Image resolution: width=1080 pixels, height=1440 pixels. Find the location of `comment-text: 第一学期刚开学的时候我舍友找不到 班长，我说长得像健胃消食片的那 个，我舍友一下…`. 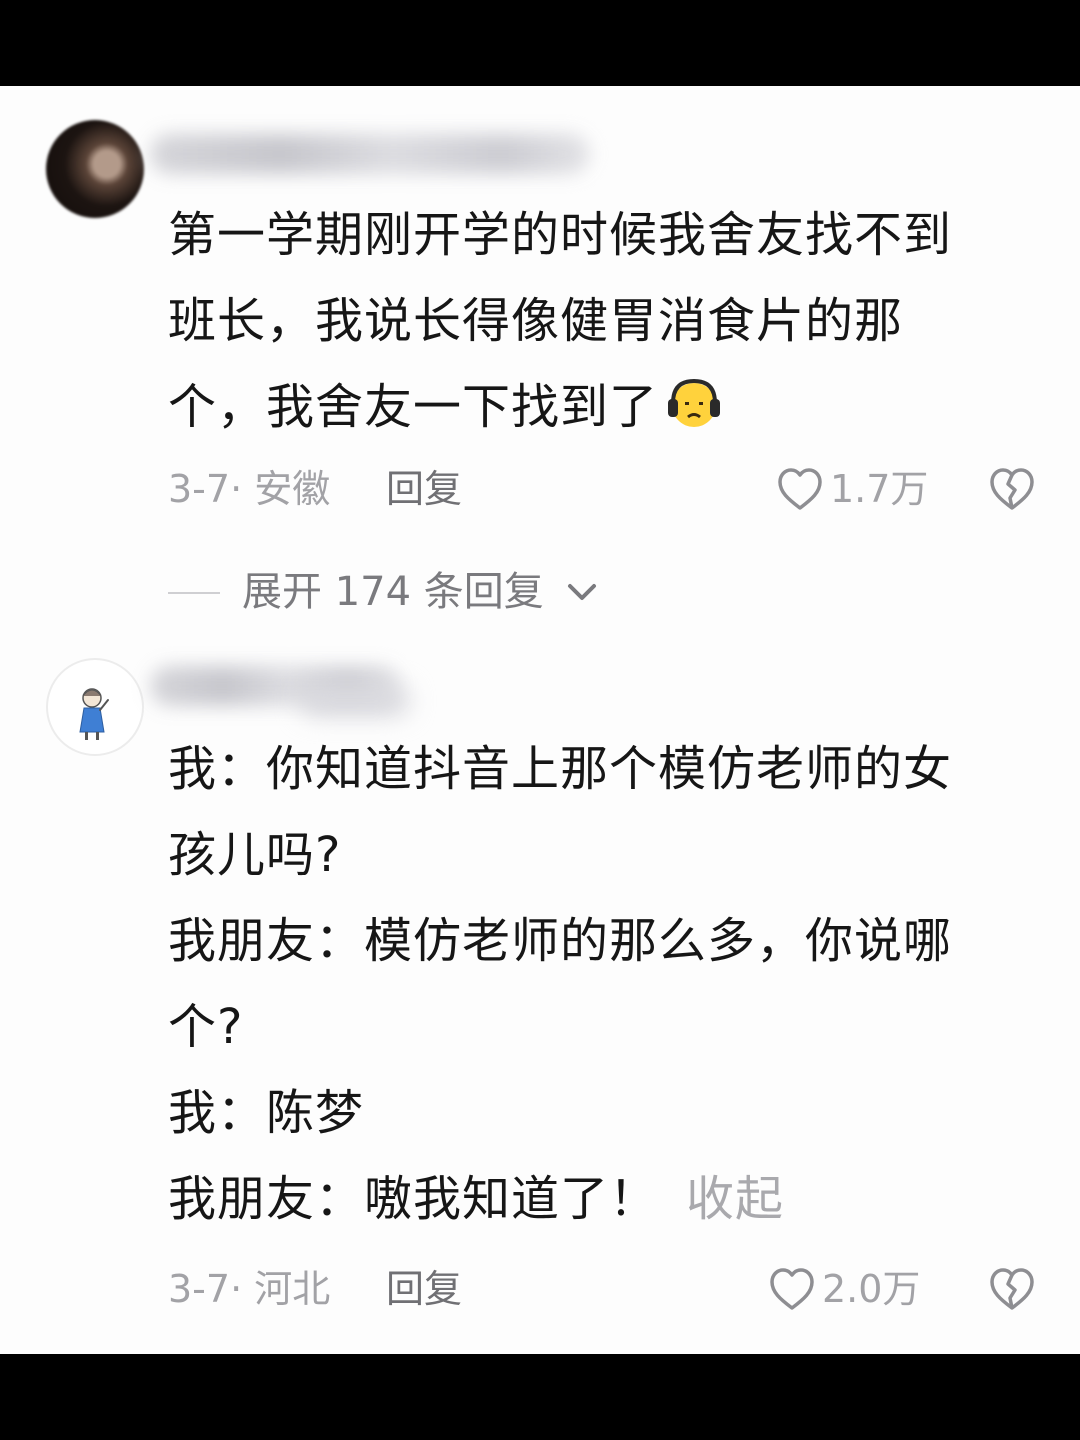

comment-text: 第一学期刚开学的时候我舍友找不到 班长，我说长得像健胃消食片的那 个，我舍友一下… is located at coordinates (593, 321).